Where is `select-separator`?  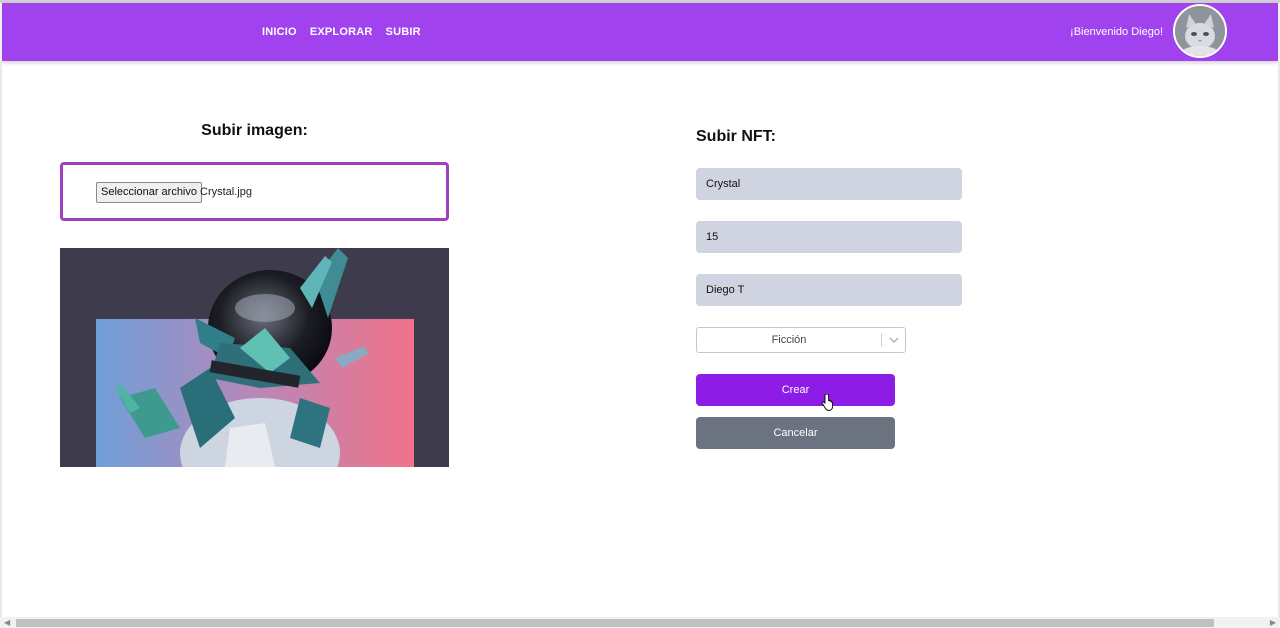 select-separator is located at coordinates (881, 340).